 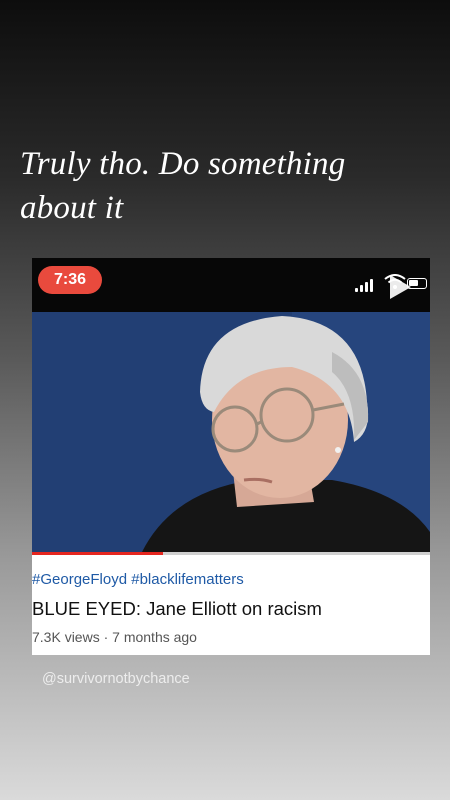 I want to click on play-icon, so click(x=399, y=287).